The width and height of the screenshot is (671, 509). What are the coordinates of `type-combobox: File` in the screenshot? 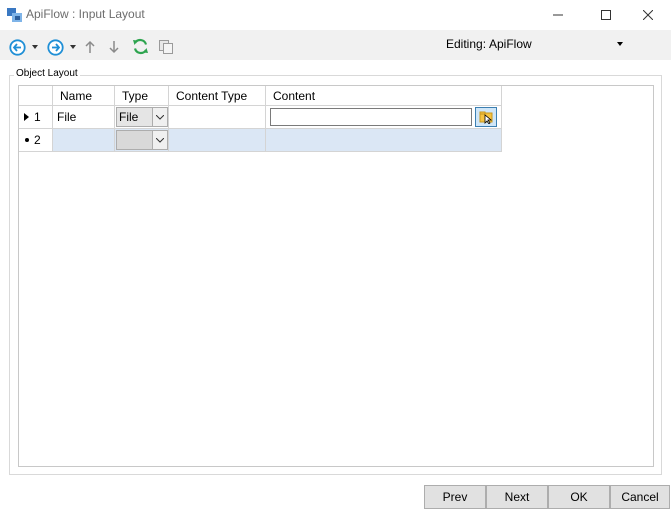 It's located at (142, 117).